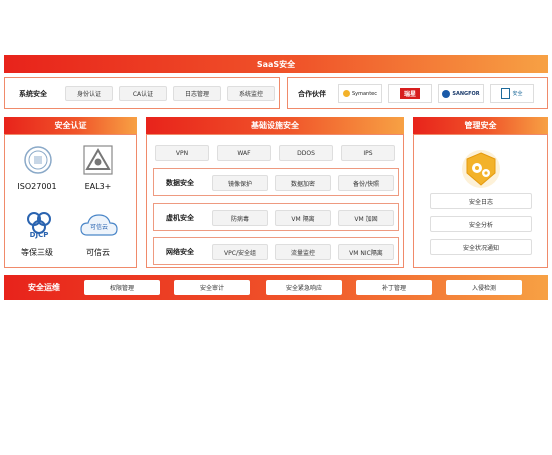 Image resolution: width=552 pixels, height=455 pixels. I want to click on mgmt-title: 管理安全, so click(480, 125).